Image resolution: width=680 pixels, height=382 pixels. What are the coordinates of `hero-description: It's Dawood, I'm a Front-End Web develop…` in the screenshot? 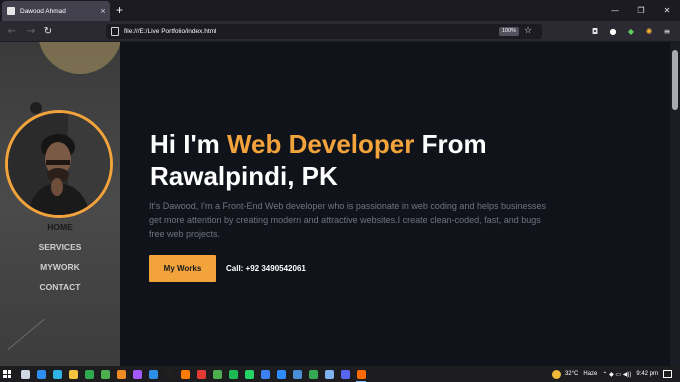 It's located at (347, 220).